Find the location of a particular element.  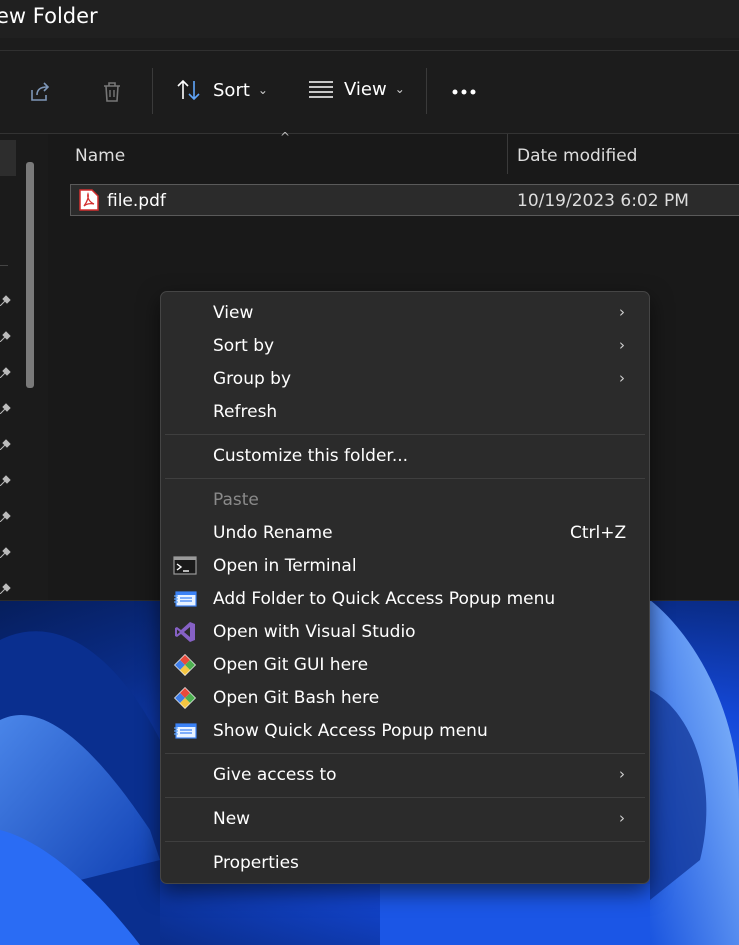

menu-item-paste: Paste is located at coordinates (405, 500).